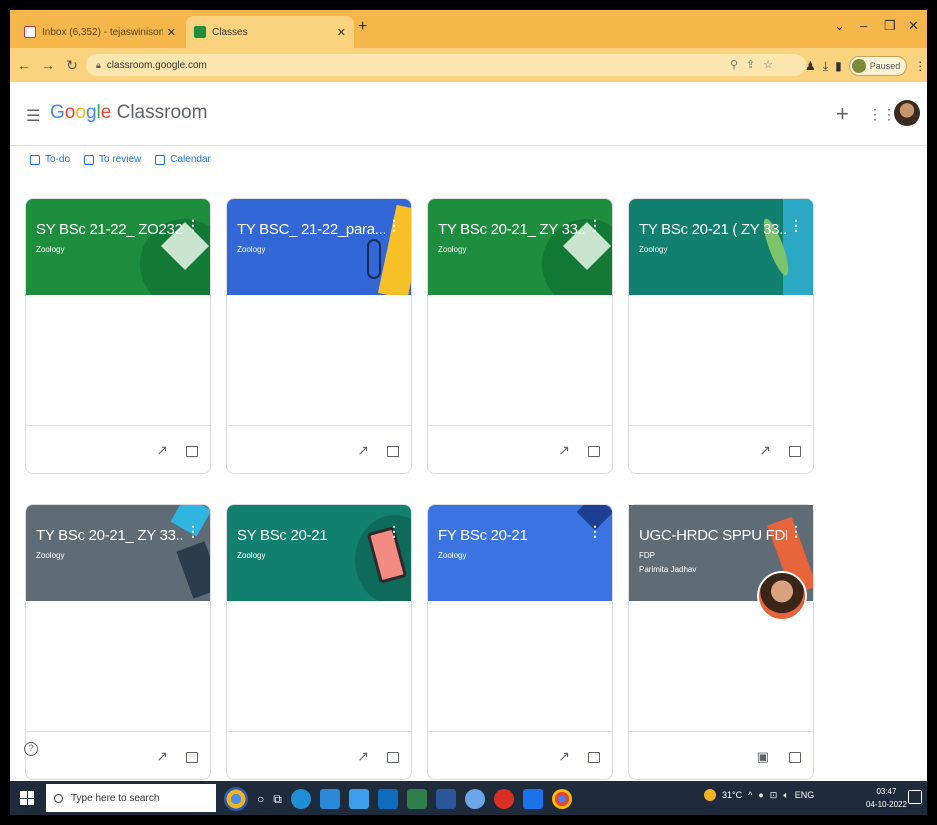 The width and height of the screenshot is (937, 825). Describe the element at coordinates (311, 535) in the screenshot. I see `class-title: SY BSc 20-21` at that location.